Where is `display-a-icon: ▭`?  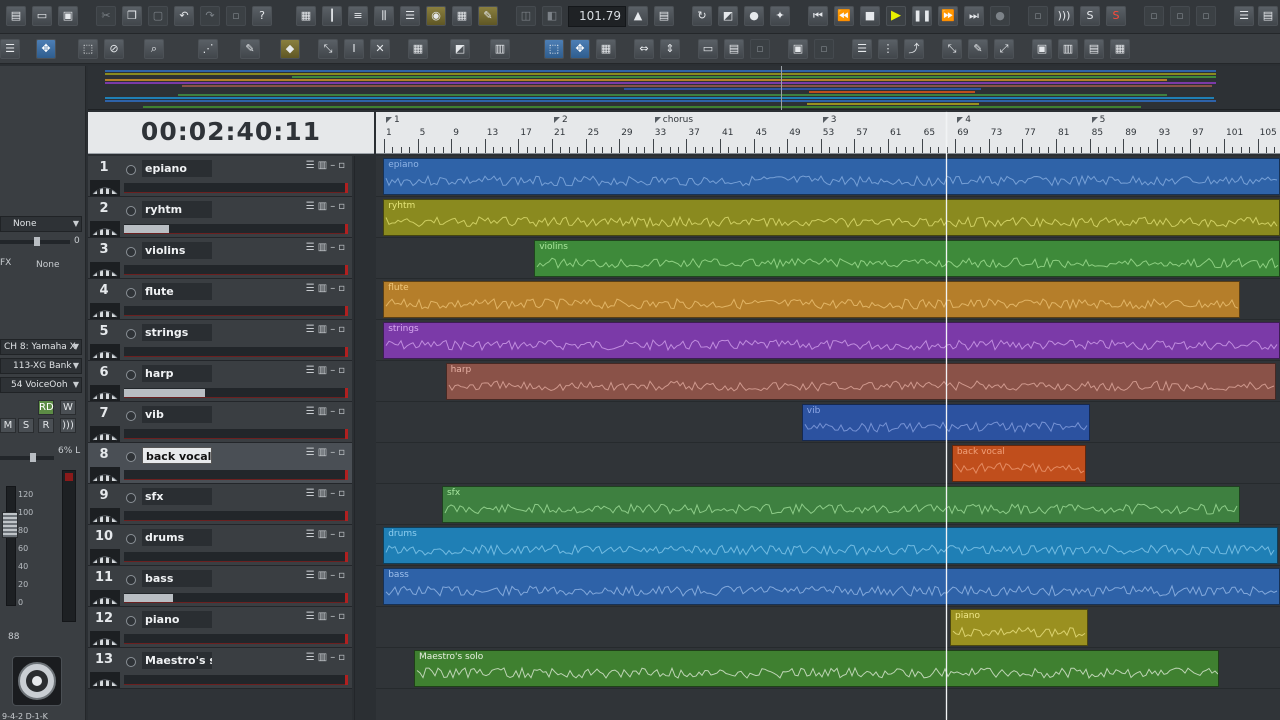
display-a-icon: ▭ is located at coordinates (708, 49).